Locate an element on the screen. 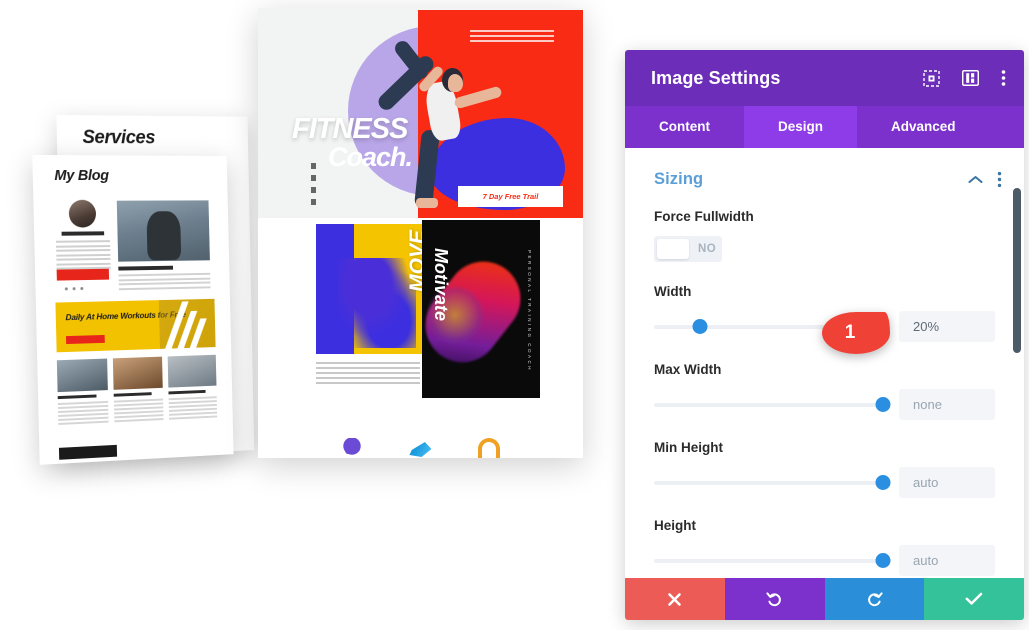 The width and height of the screenshot is (1029, 630). blog-post-grid is located at coordinates (137, 390).